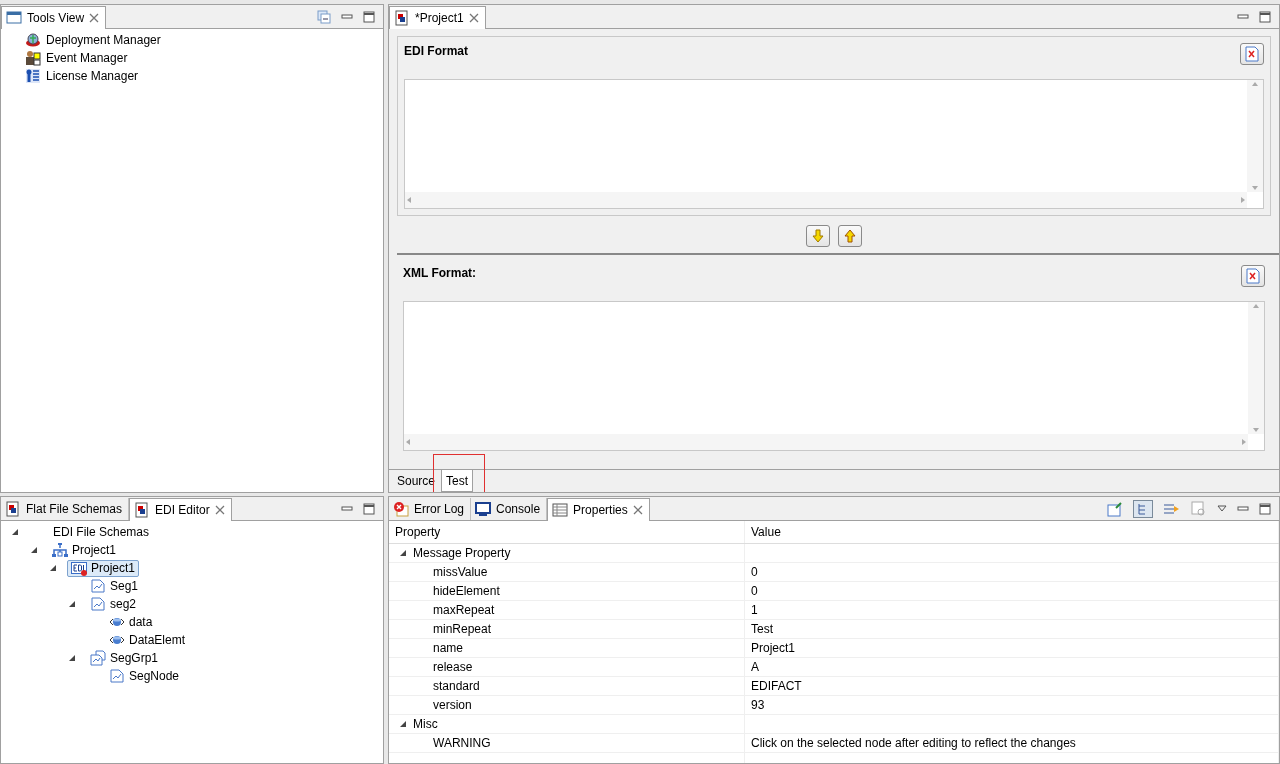 This screenshot has width=1280, height=764. What do you see at coordinates (144, 676) in the screenshot?
I see `tree-item: SegNode` at bounding box center [144, 676].